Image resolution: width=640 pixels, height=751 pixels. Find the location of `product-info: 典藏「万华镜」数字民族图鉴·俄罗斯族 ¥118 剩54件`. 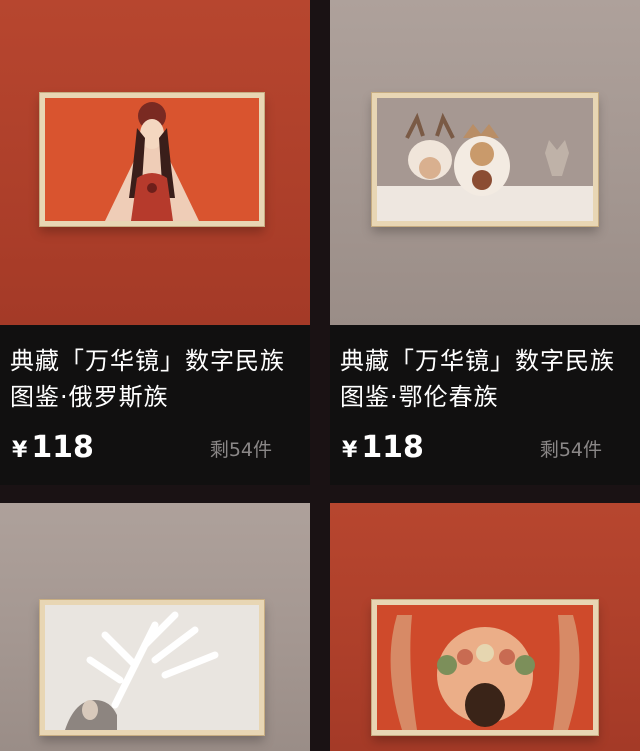

product-info: 典藏「万华镜」数字民族图鉴·俄罗斯族 ¥118 剩54件 is located at coordinates (155, 405).